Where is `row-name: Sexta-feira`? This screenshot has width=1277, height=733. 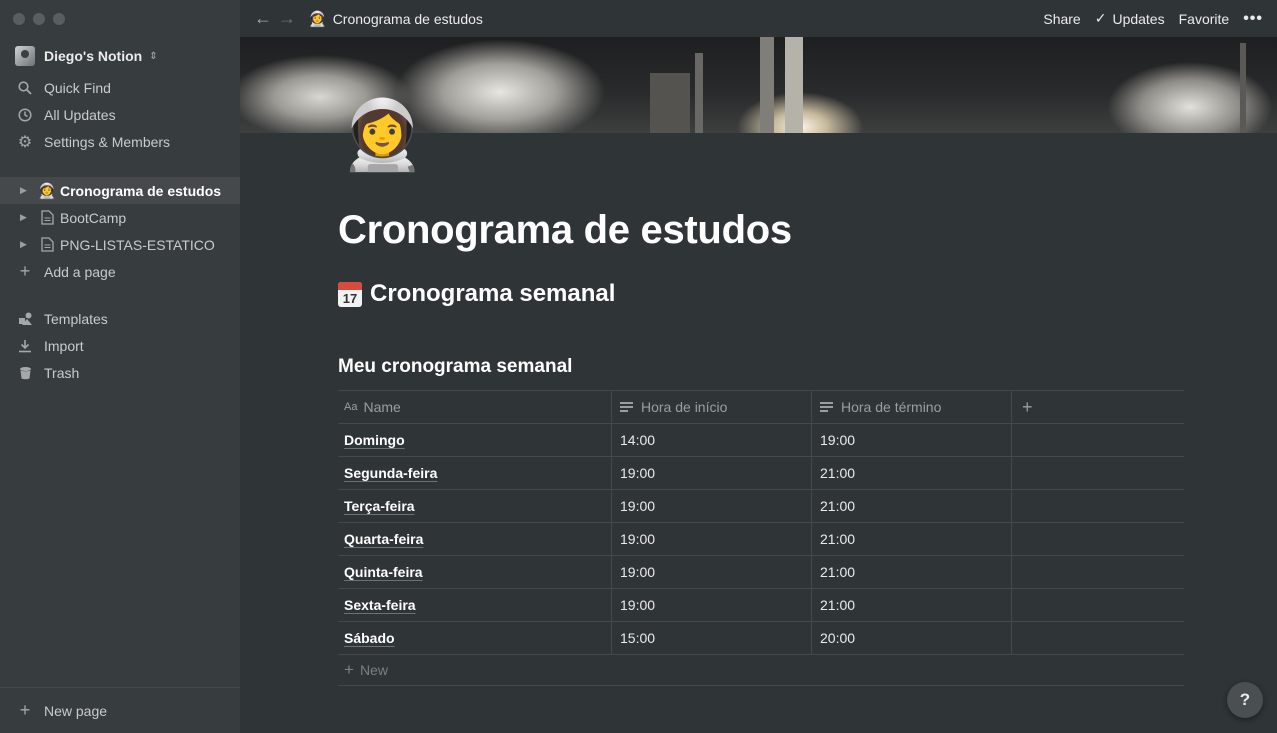
row-name: Sexta-feira is located at coordinates (380, 605).